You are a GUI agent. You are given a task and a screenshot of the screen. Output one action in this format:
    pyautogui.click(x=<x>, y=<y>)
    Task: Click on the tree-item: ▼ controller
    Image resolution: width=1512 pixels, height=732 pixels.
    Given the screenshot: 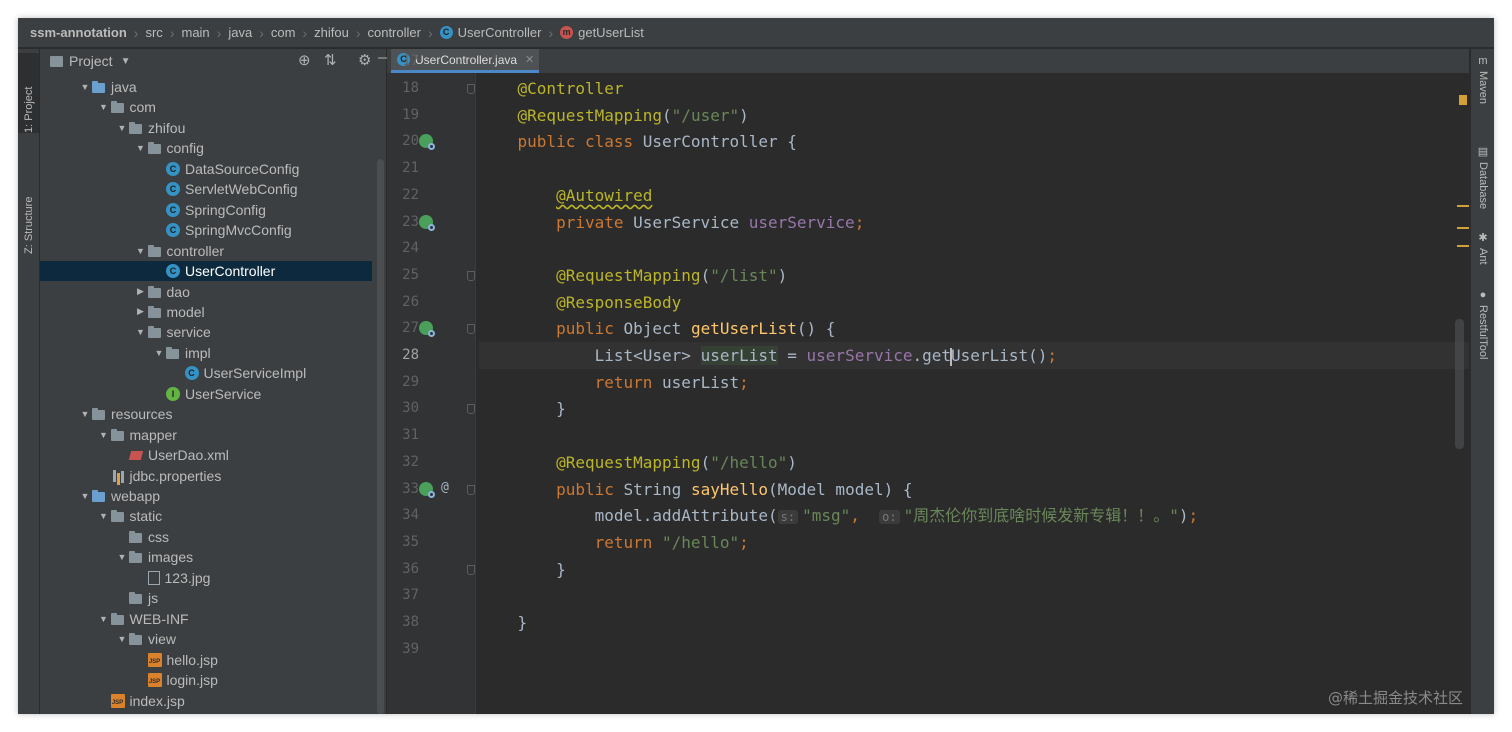 What is the action you would take?
    pyautogui.click(x=206, y=251)
    